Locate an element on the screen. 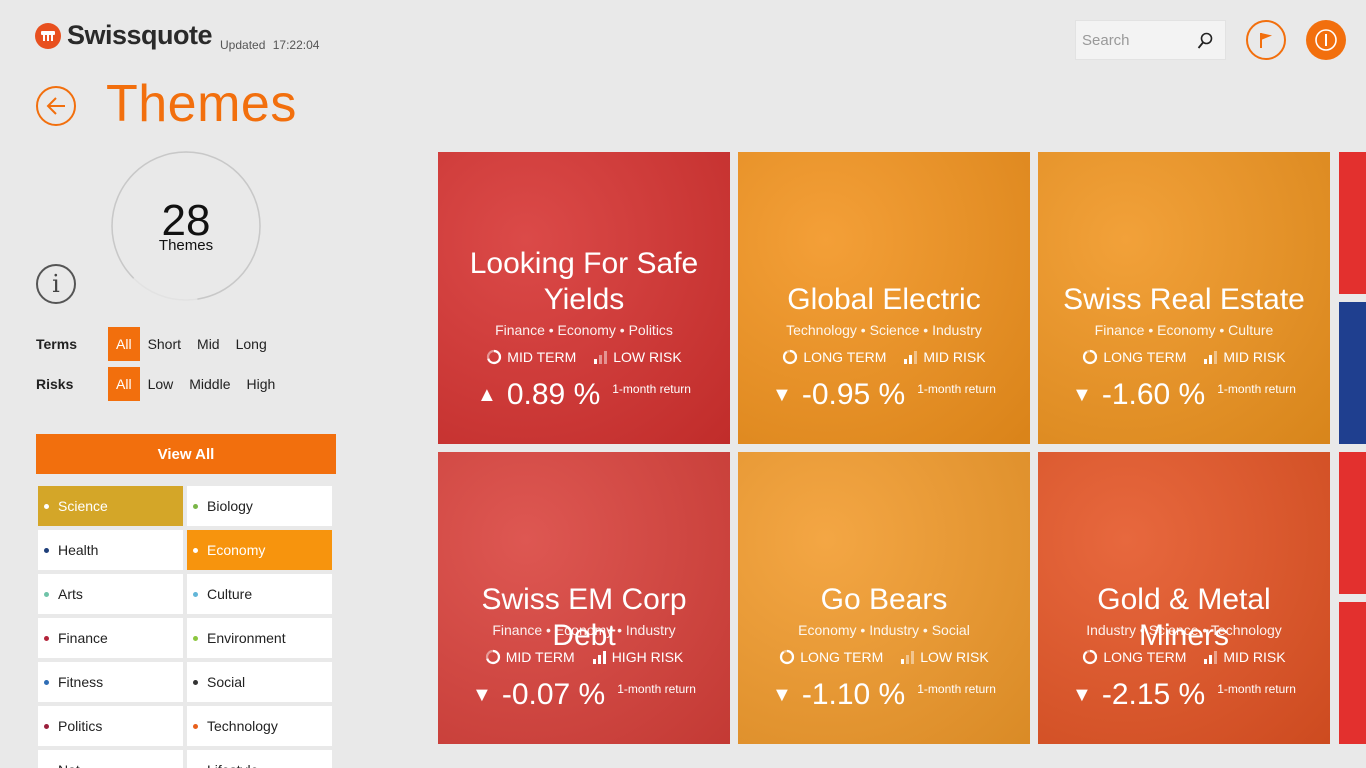 This screenshot has width=1366, height=768. category-label: Politics is located at coordinates (80, 726).